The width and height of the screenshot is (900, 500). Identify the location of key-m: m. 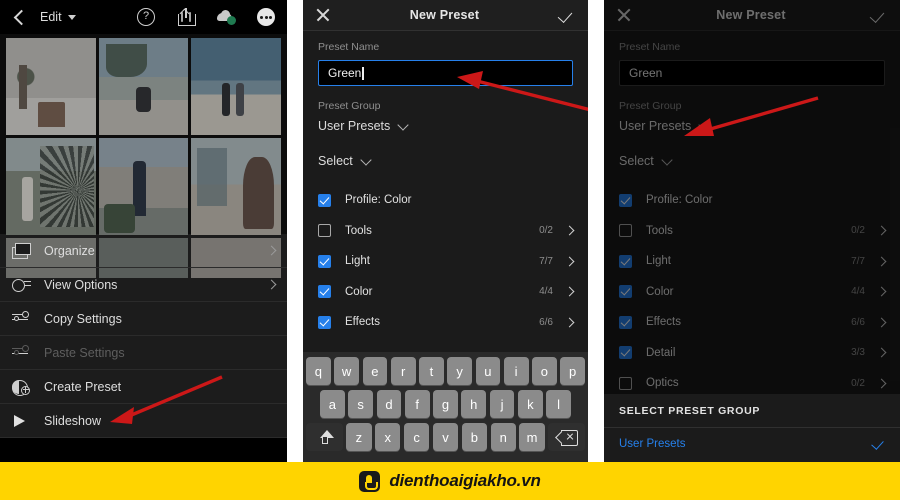
(532, 437).